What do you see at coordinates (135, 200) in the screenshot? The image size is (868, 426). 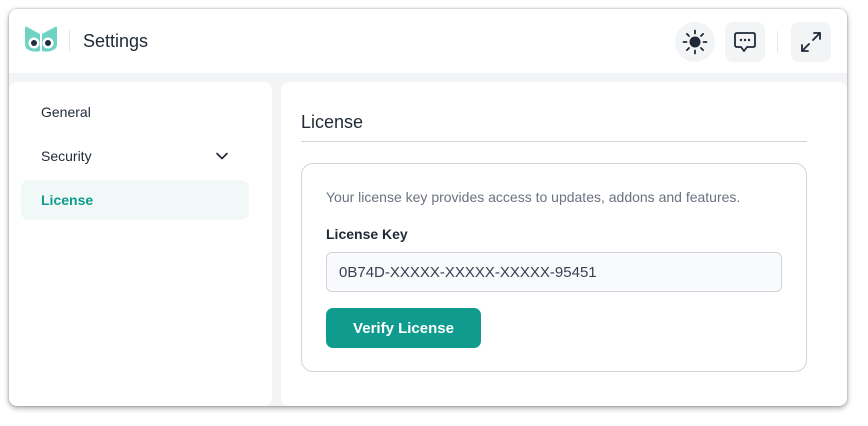 I see `sidebar-item-license: License` at bounding box center [135, 200].